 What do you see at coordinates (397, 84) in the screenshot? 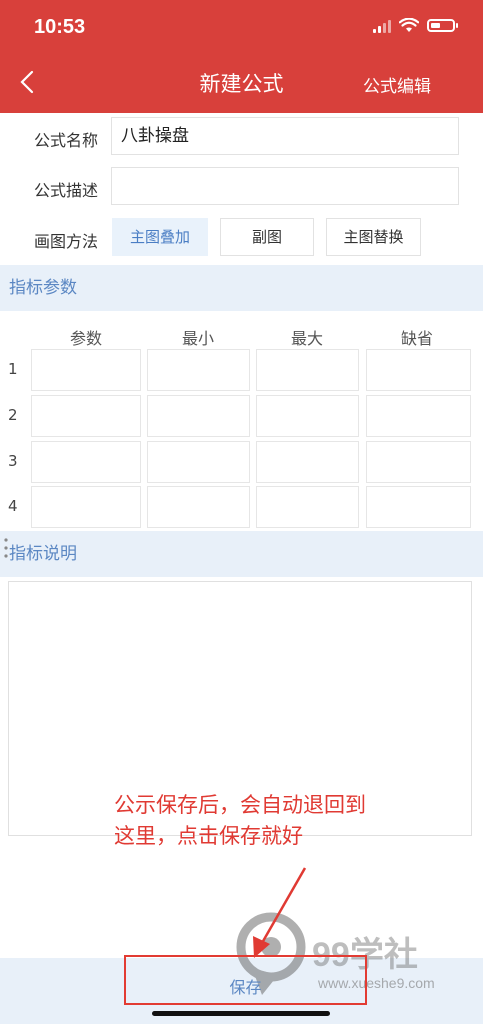
I see `formula-edit-button: 公式编辑` at bounding box center [397, 84].